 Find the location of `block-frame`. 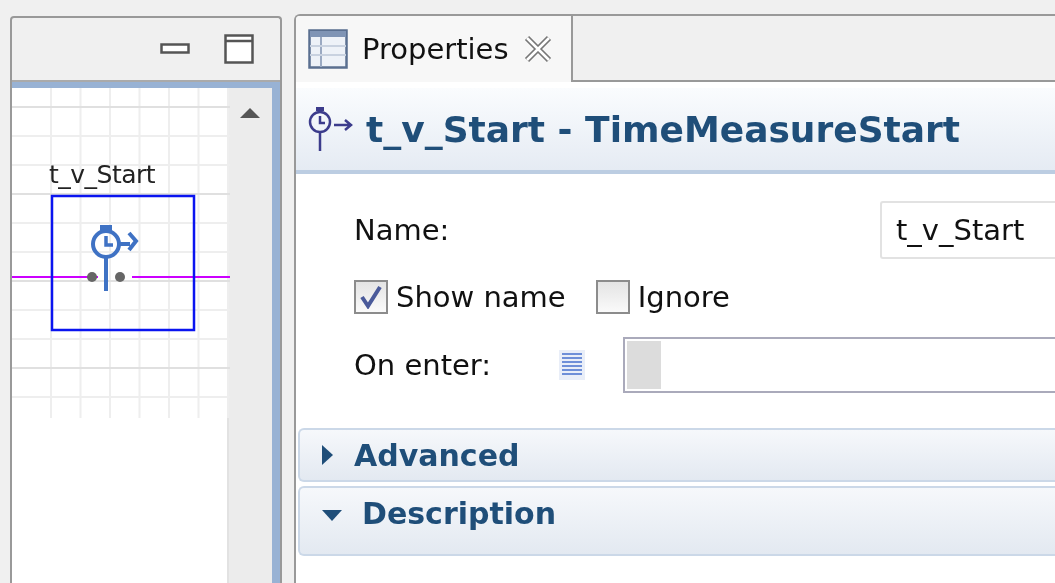

block-frame is located at coordinates (123, 263).